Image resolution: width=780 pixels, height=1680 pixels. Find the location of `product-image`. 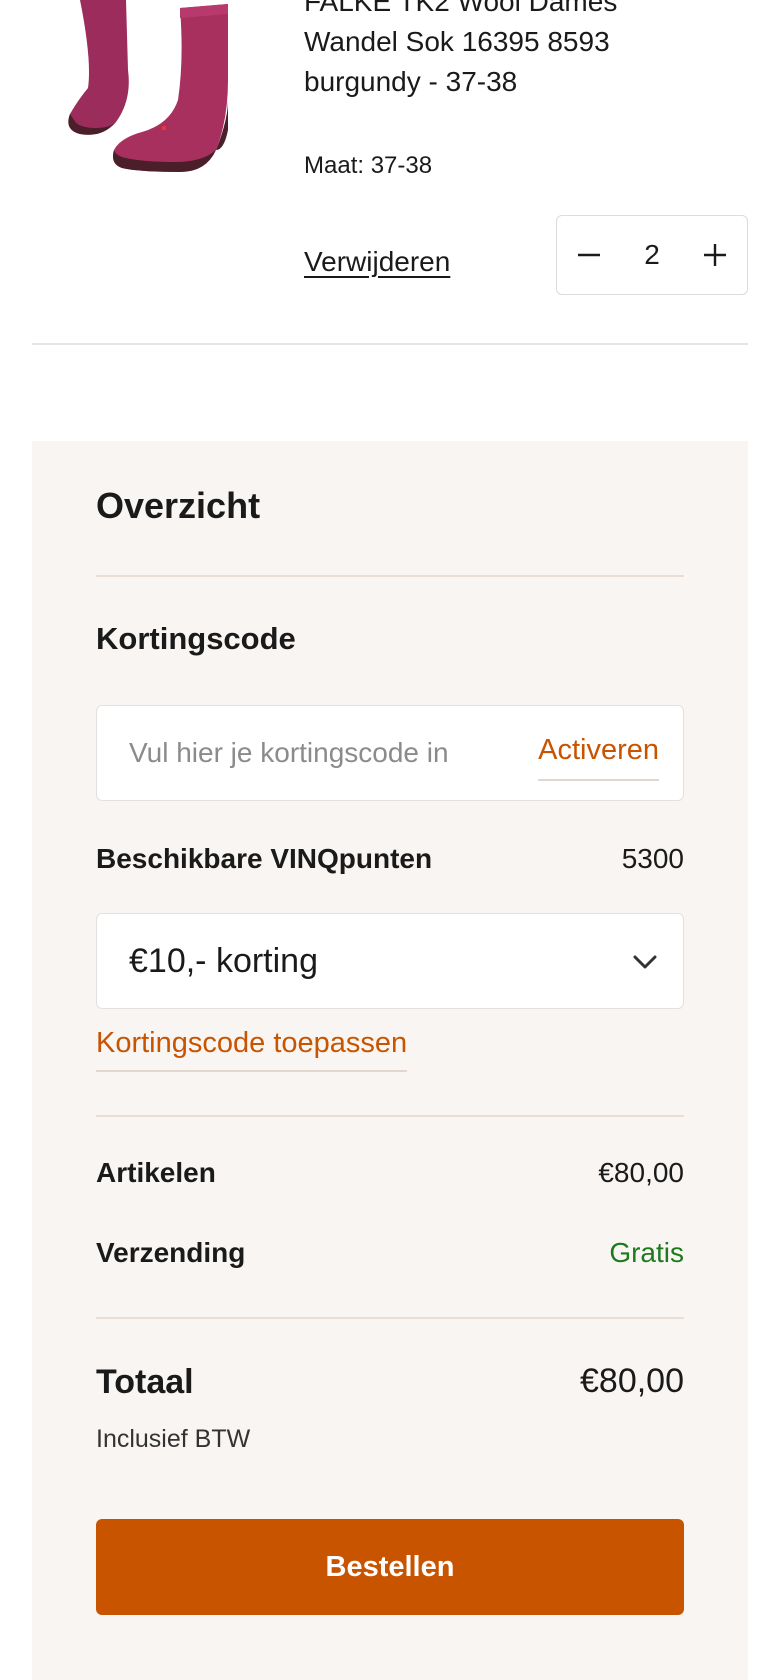

product-image is located at coordinates (152, 91).